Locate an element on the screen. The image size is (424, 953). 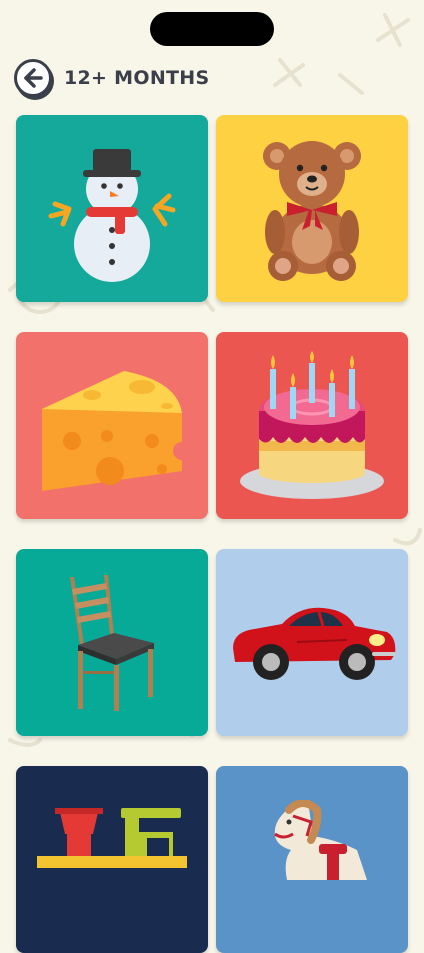
toy-train-icon is located at coordinates (112, 838).